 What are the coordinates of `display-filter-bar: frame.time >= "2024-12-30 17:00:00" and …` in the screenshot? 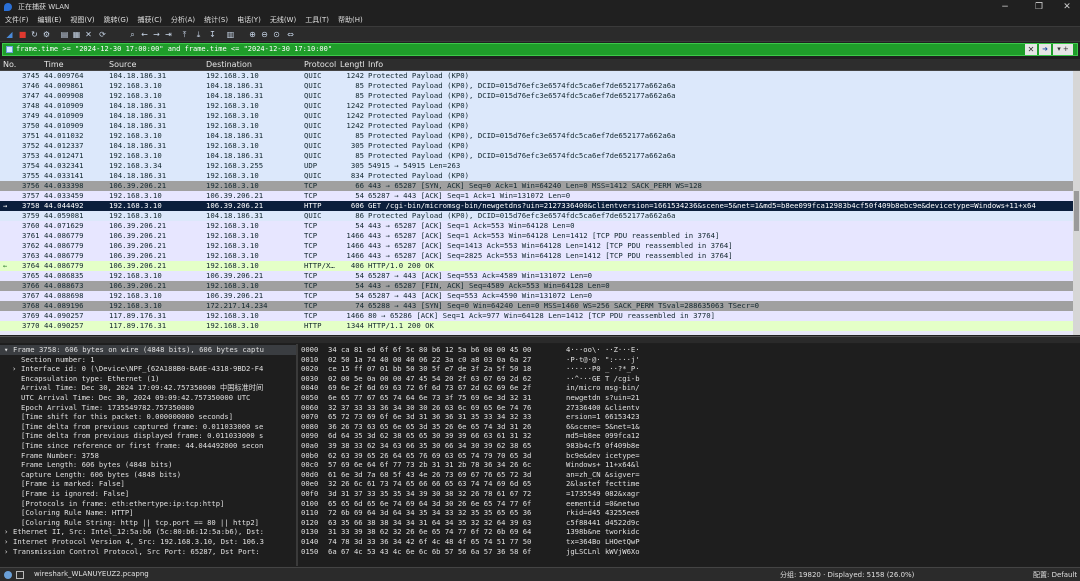 It's located at (540, 49).